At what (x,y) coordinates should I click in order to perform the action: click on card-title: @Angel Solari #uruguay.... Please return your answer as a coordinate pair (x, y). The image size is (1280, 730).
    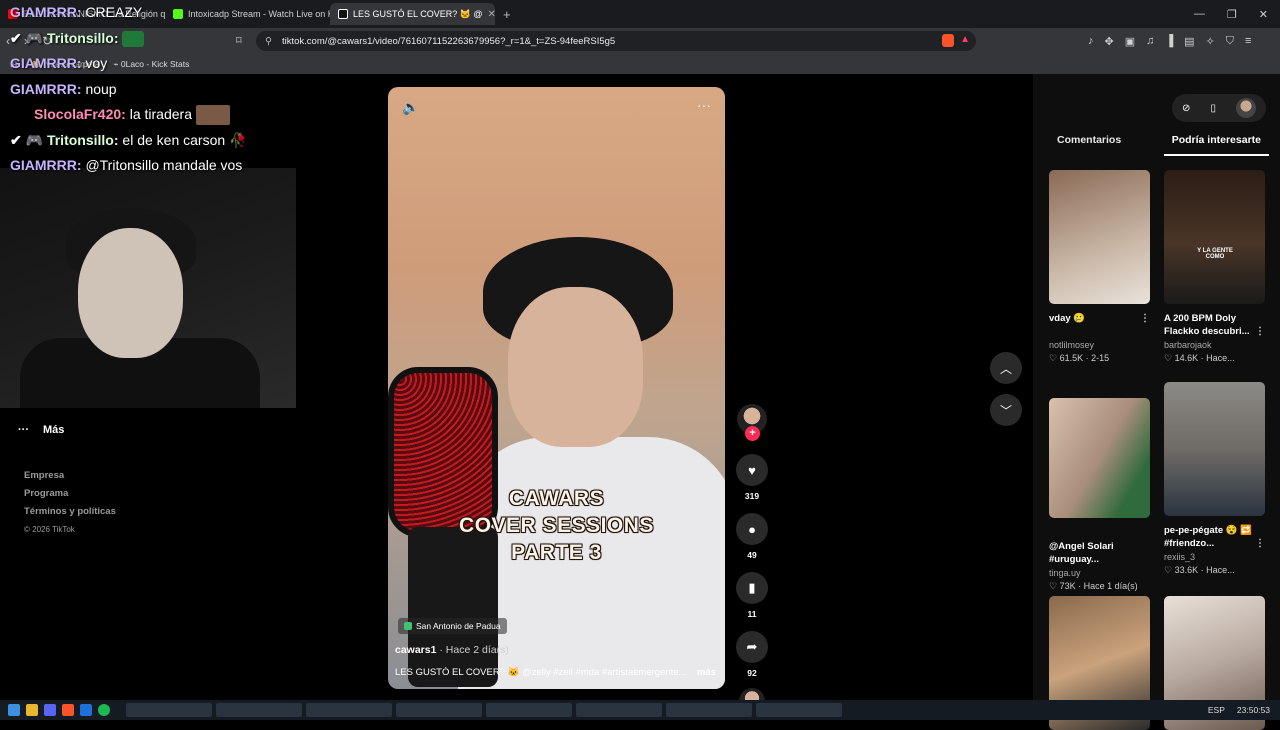
    Looking at the image, I should click on (1099, 553).